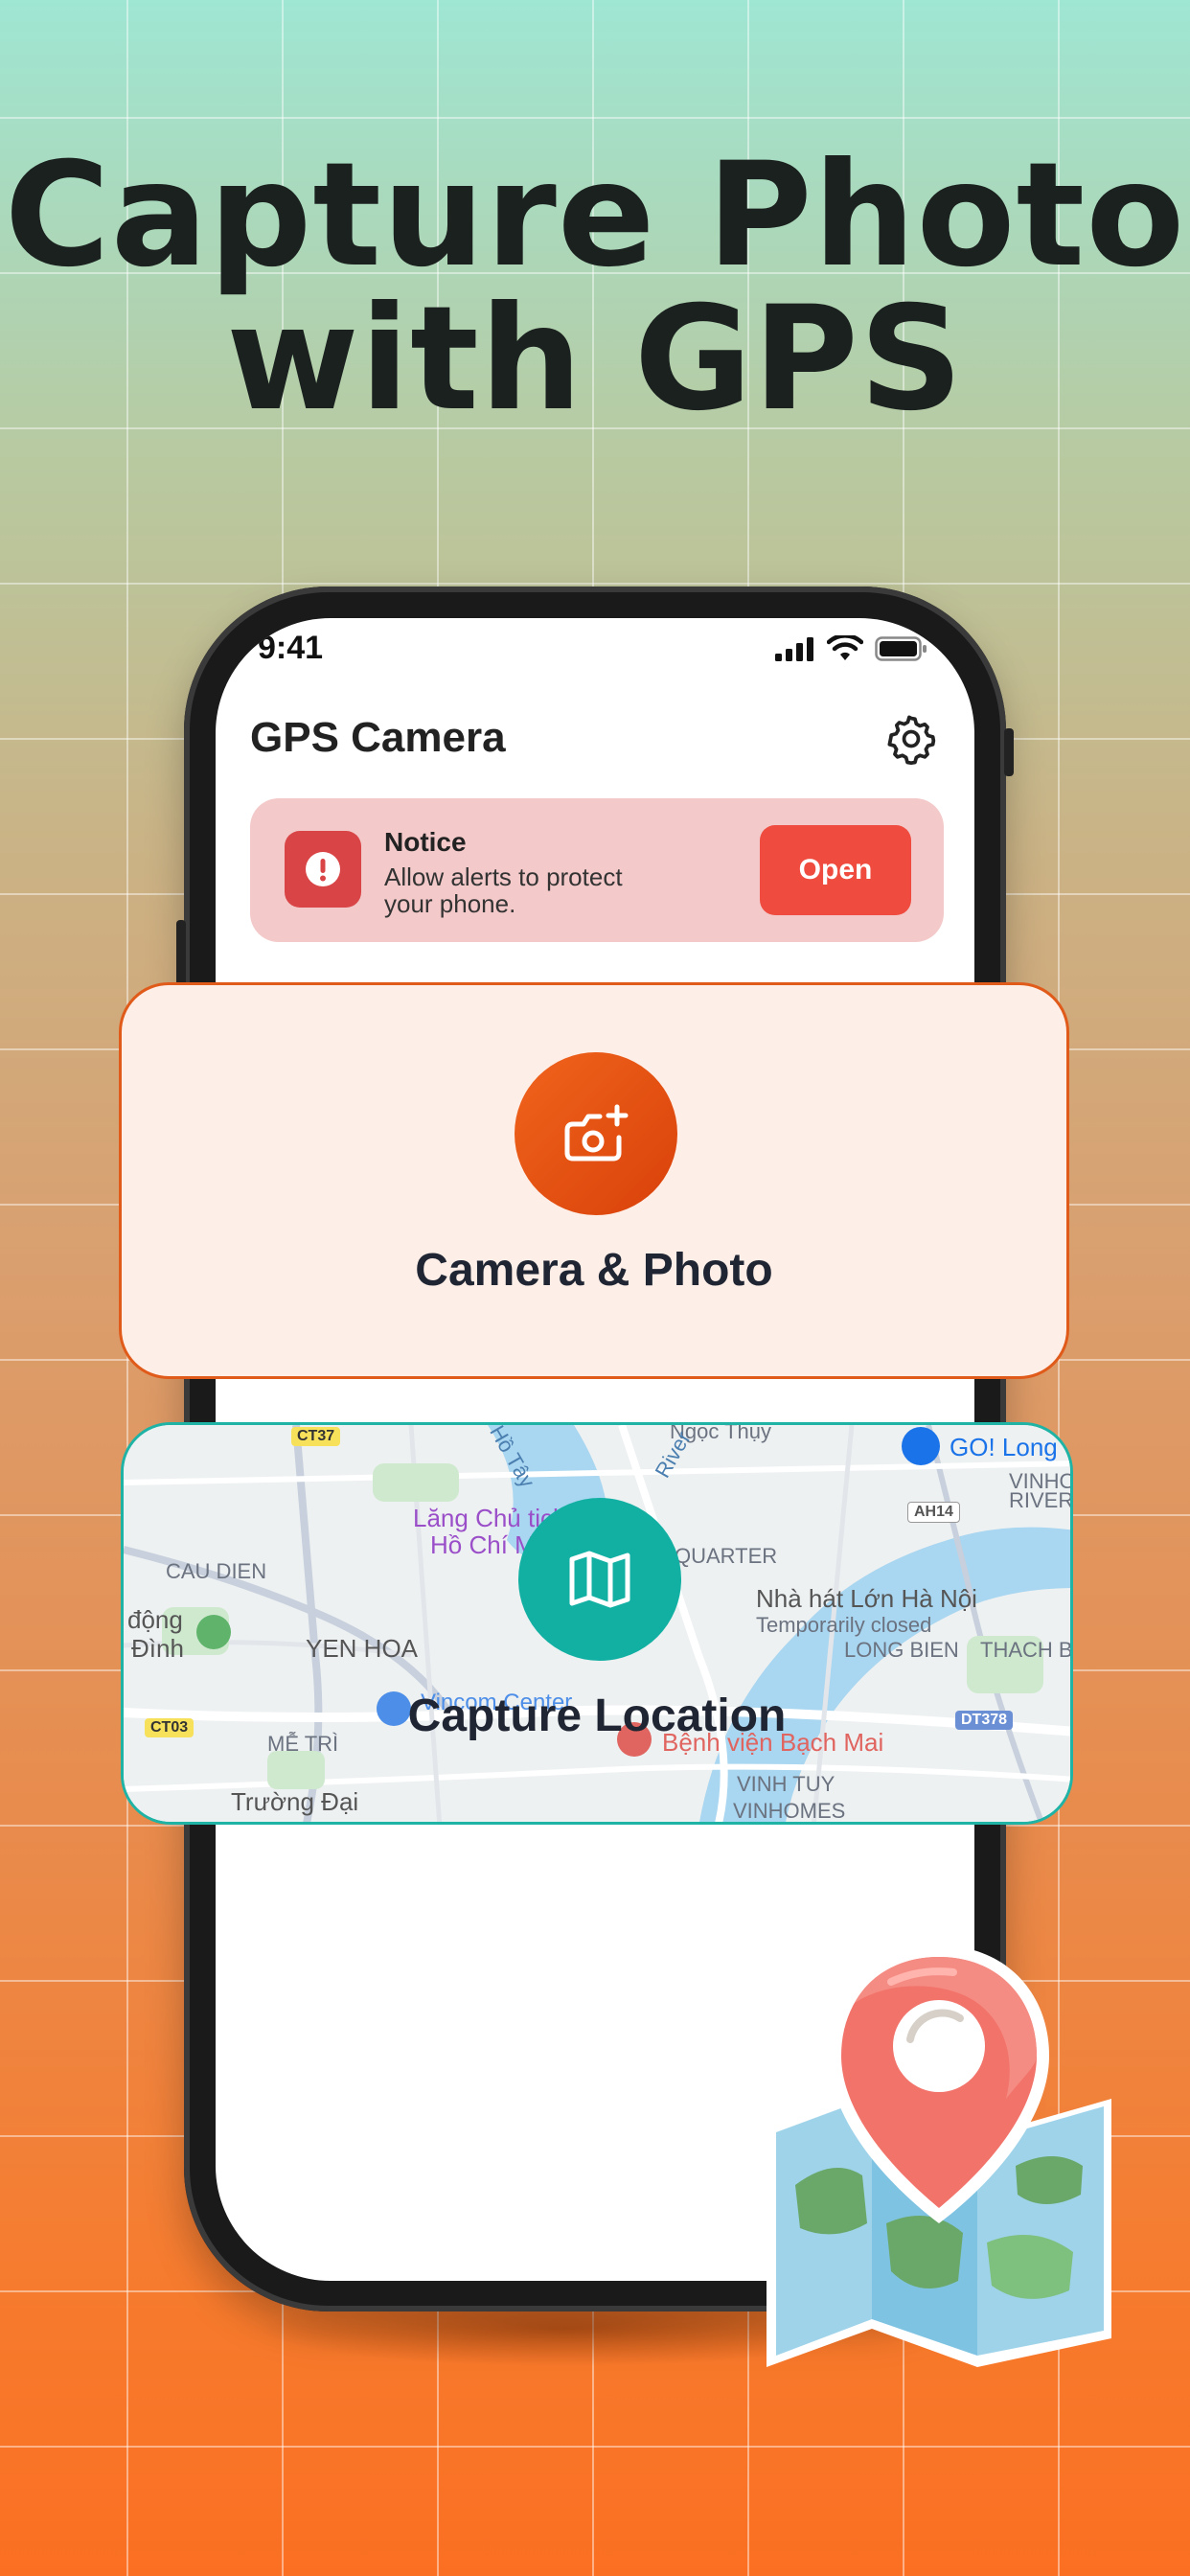 Image resolution: width=1190 pixels, height=2576 pixels. What do you see at coordinates (363, 1648) in the screenshot?
I see `map-label: YEN HOA` at bounding box center [363, 1648].